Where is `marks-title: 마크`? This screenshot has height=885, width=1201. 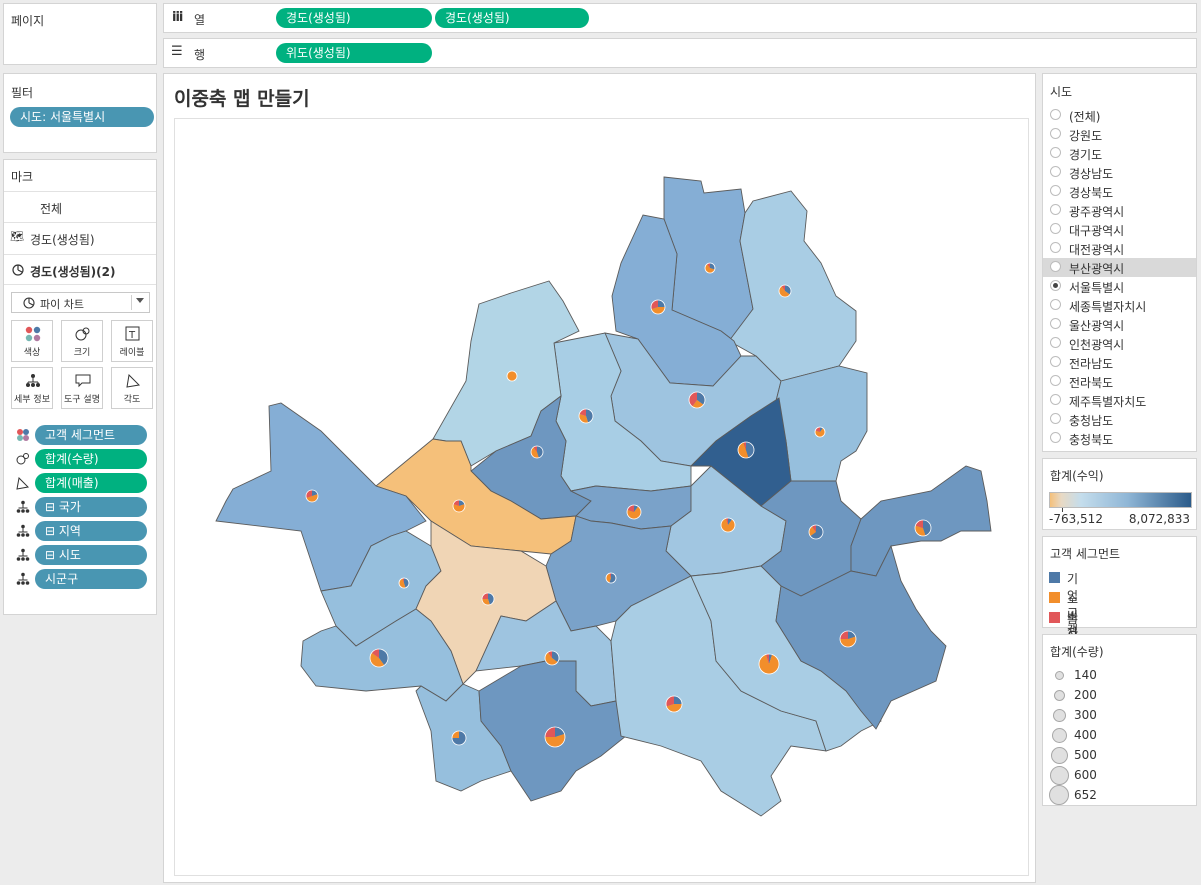
marks-title: 마크 is located at coordinates (22, 177).